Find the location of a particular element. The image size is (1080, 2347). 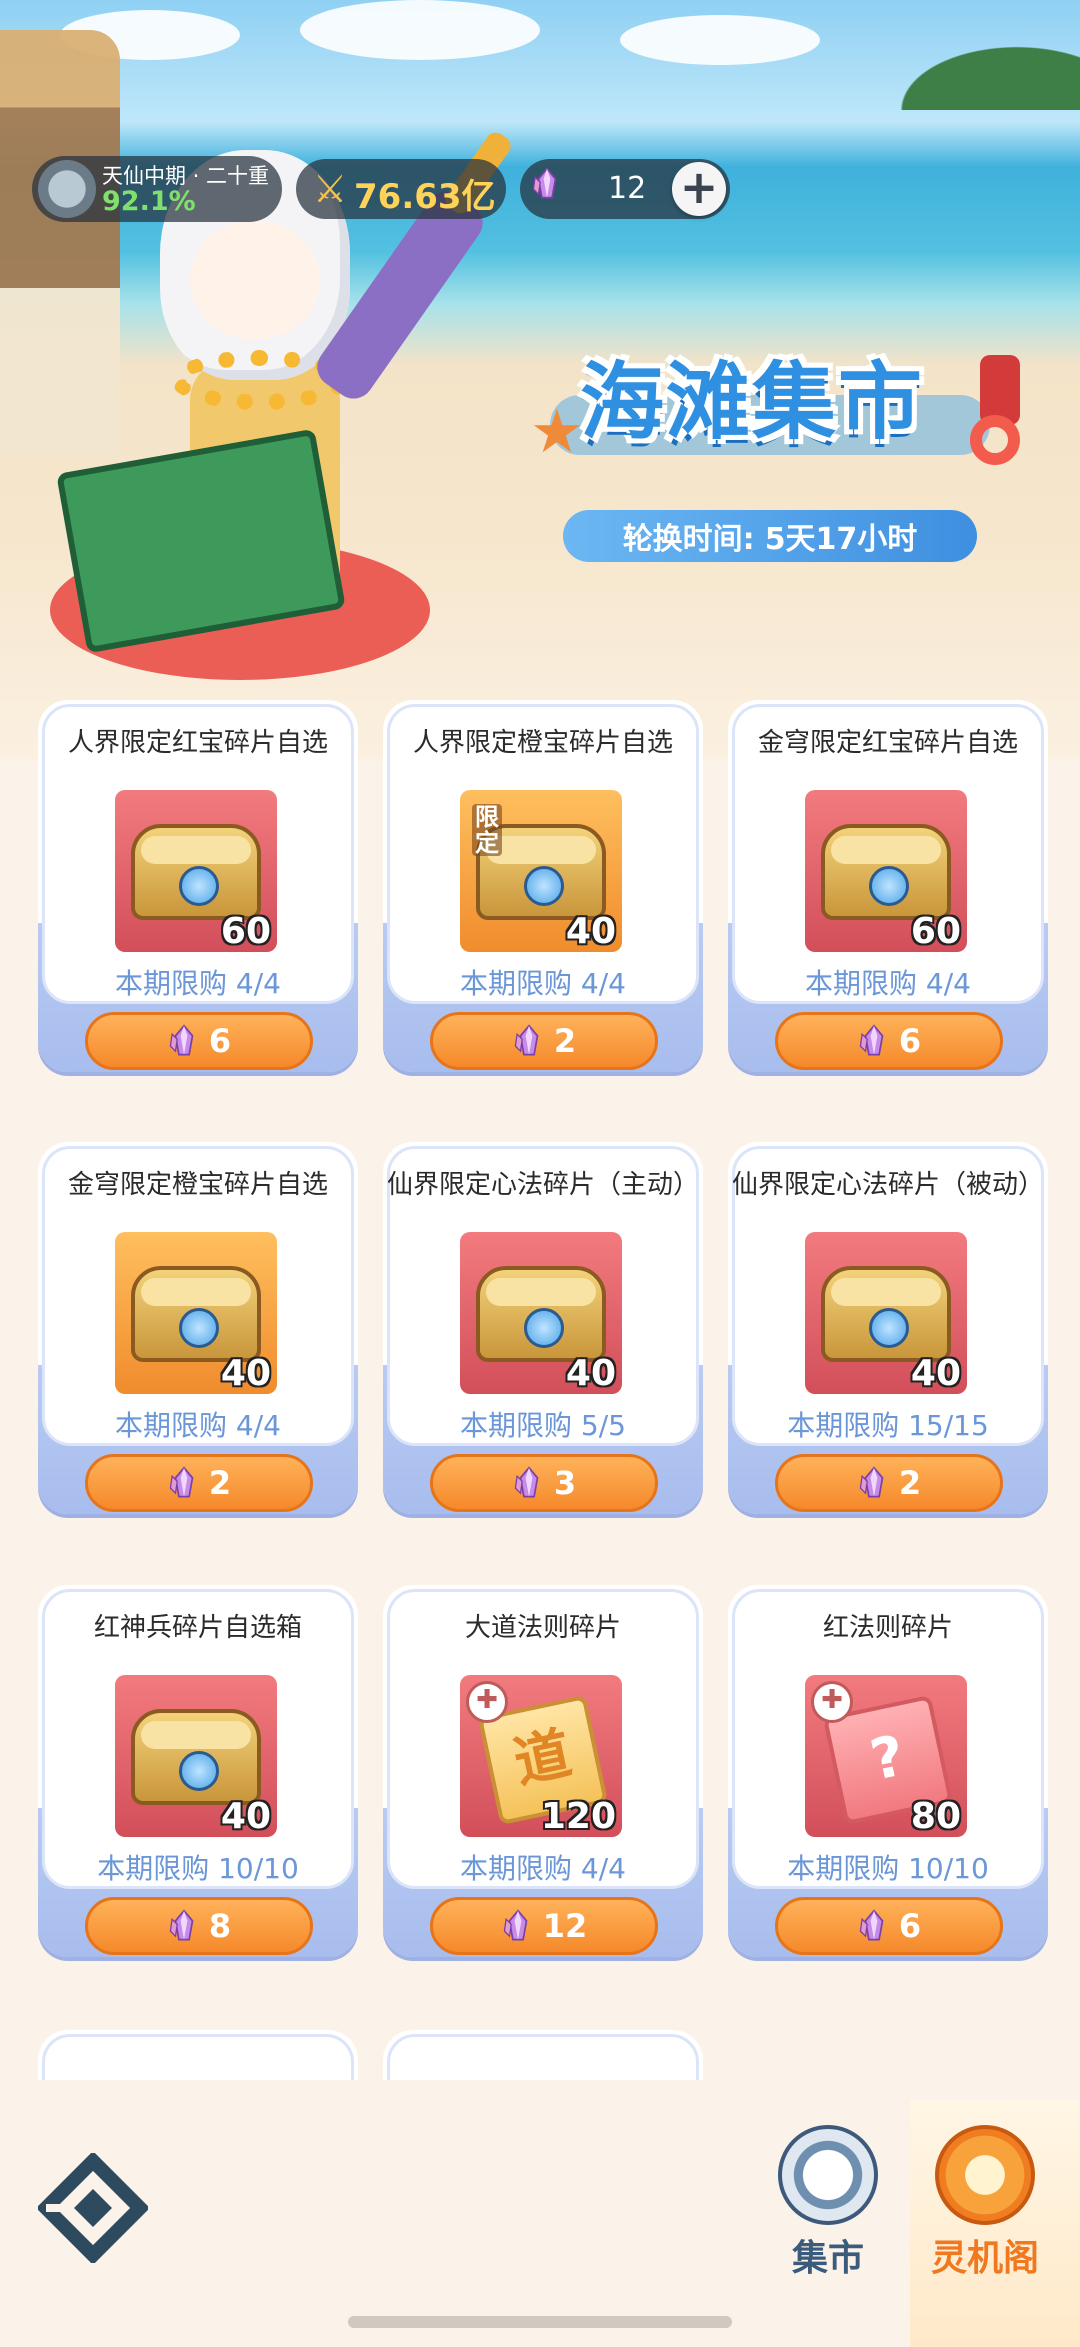

realm-badge-icon is located at coordinates (67, 189).